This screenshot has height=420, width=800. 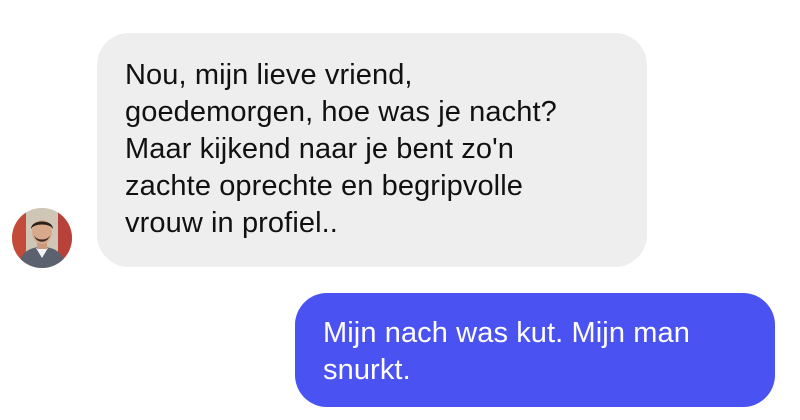 What do you see at coordinates (269, 75) in the screenshot?
I see `message-text-line: Nou, mijn lieve vriend,` at bounding box center [269, 75].